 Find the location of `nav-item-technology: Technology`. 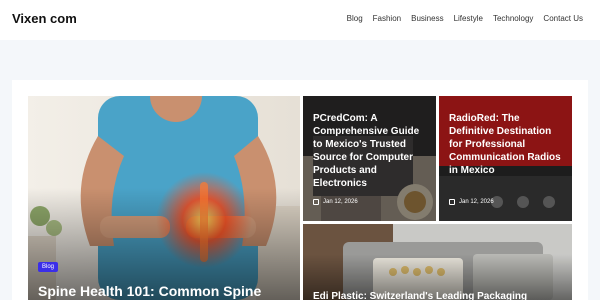

nav-item-technology: Technology is located at coordinates (513, 18).